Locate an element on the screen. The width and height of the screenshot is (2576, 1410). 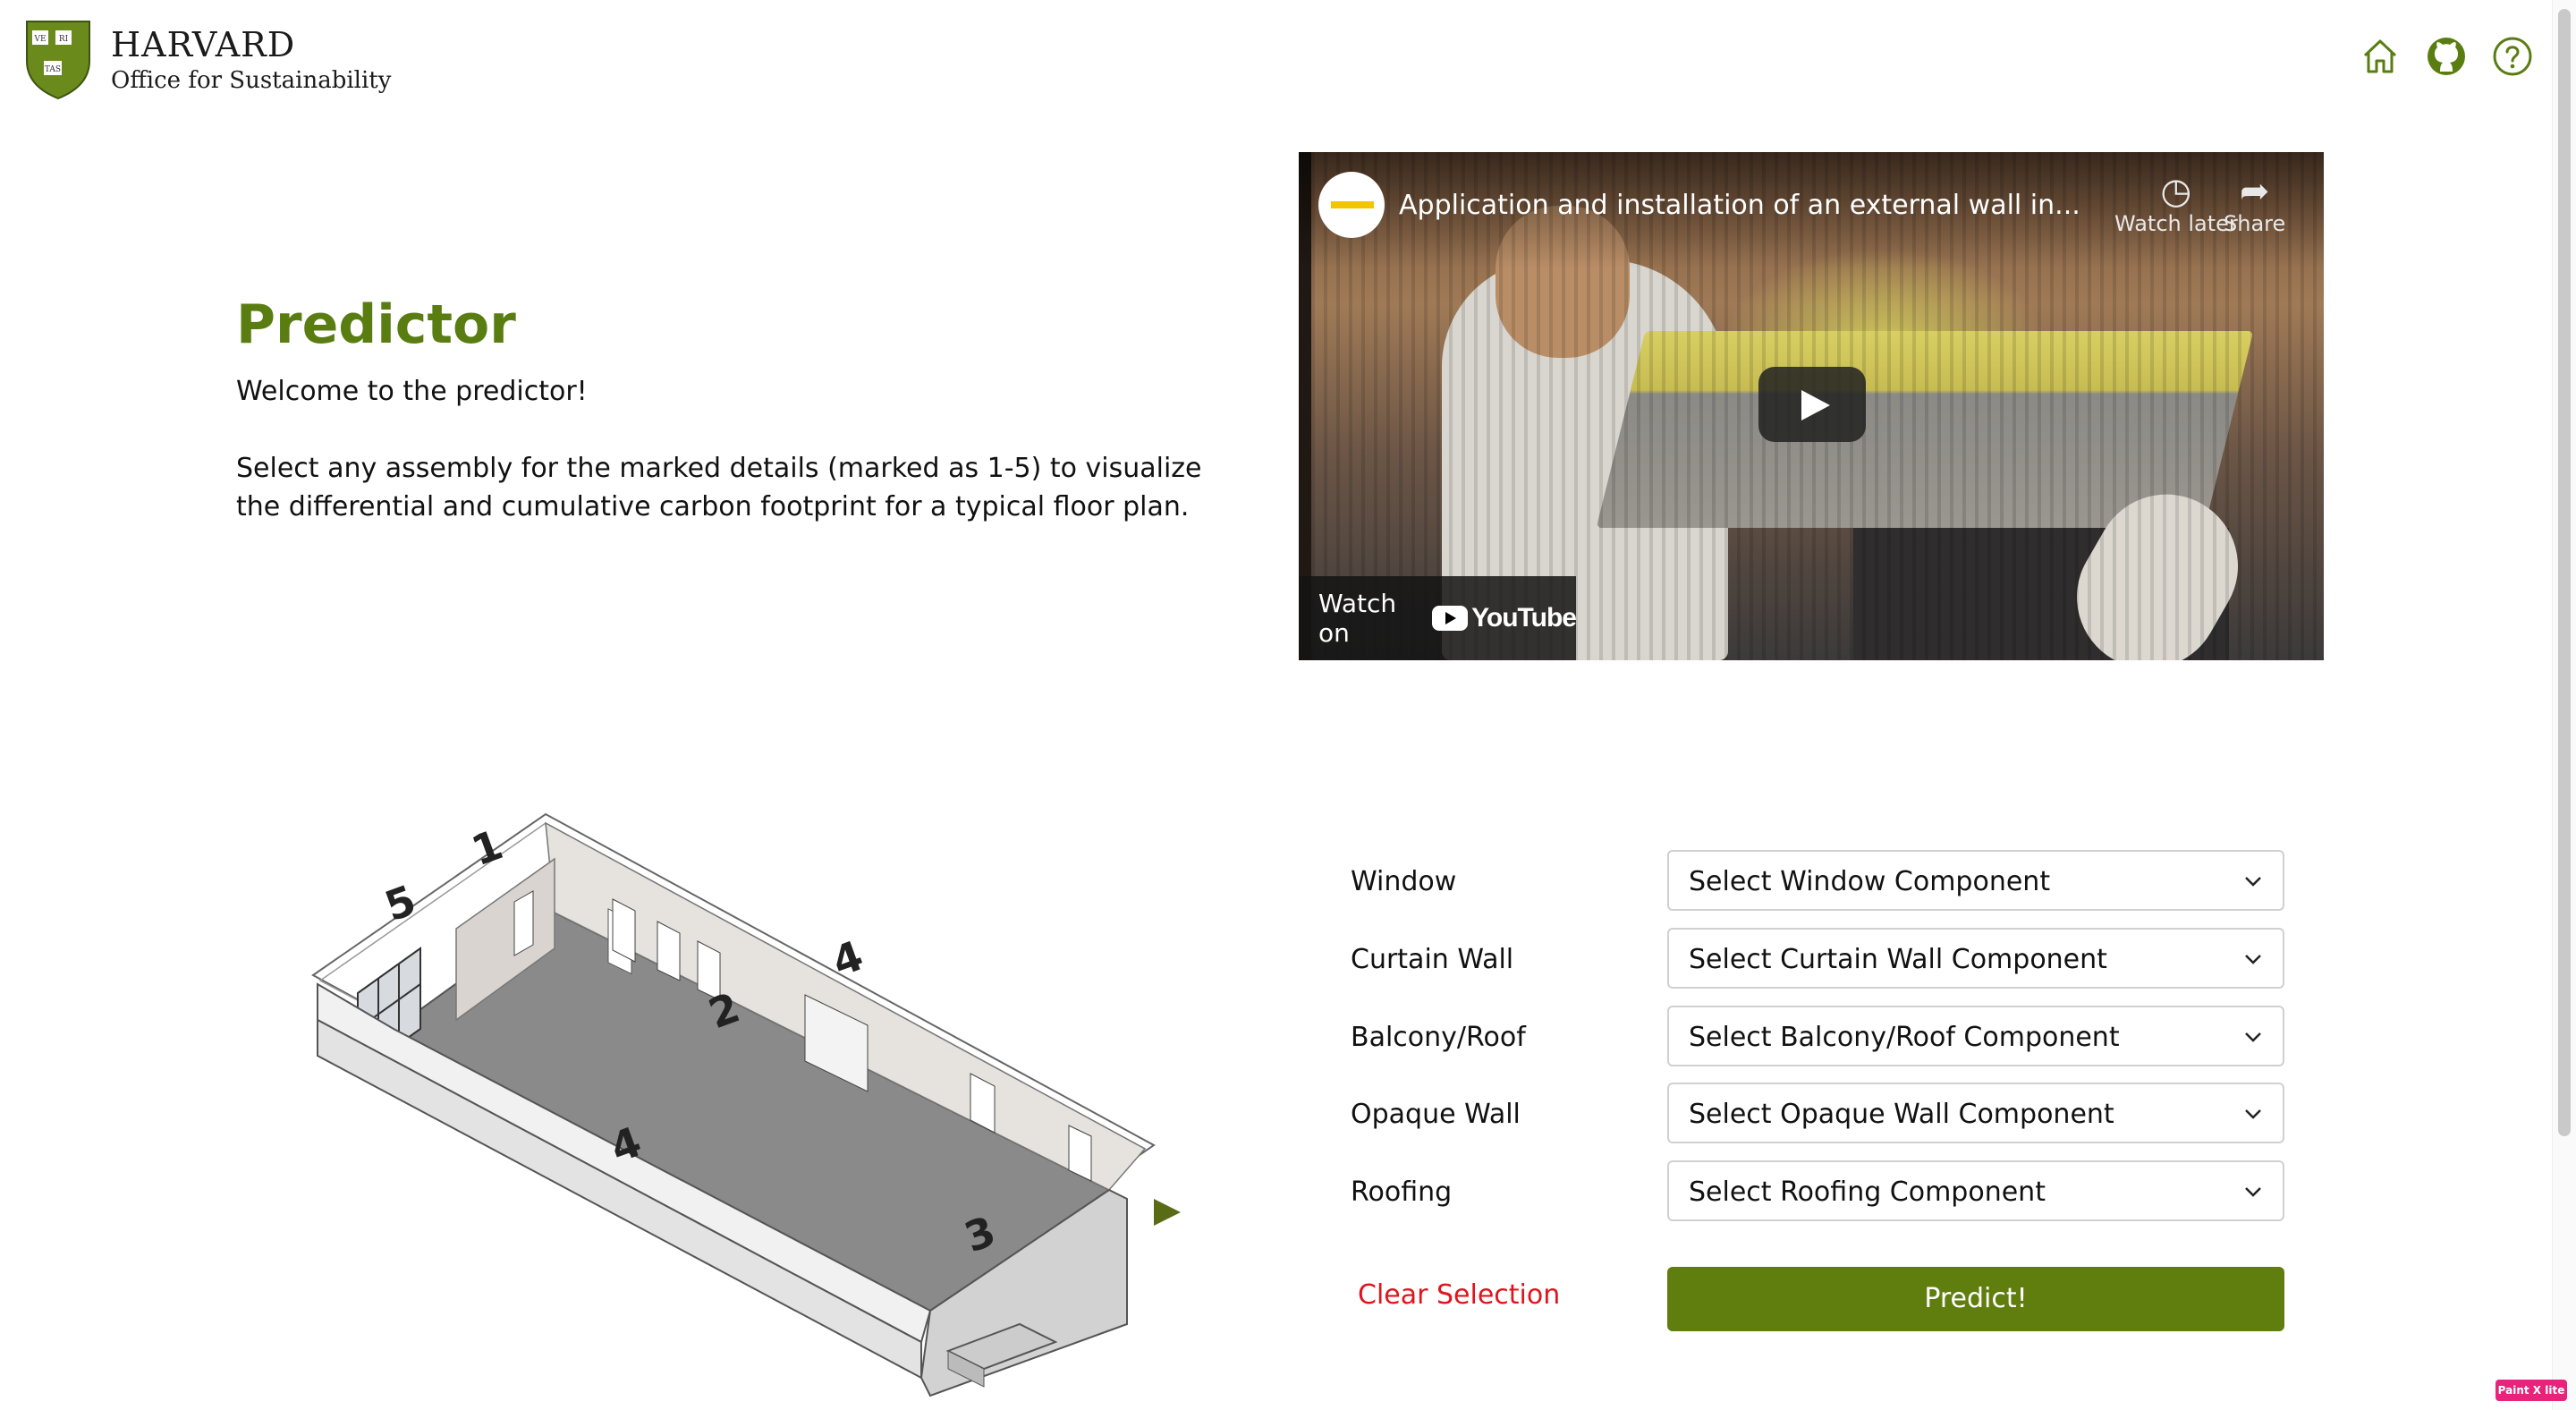
roofing-select: Select Roofing Component is located at coordinates (1975, 1191).